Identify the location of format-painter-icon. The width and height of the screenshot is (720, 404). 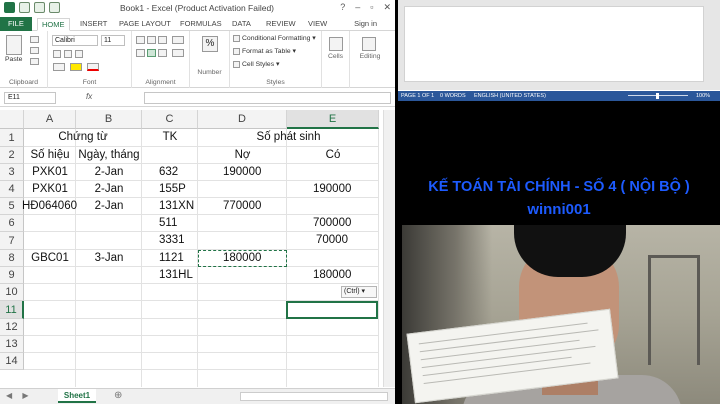
(34, 61).